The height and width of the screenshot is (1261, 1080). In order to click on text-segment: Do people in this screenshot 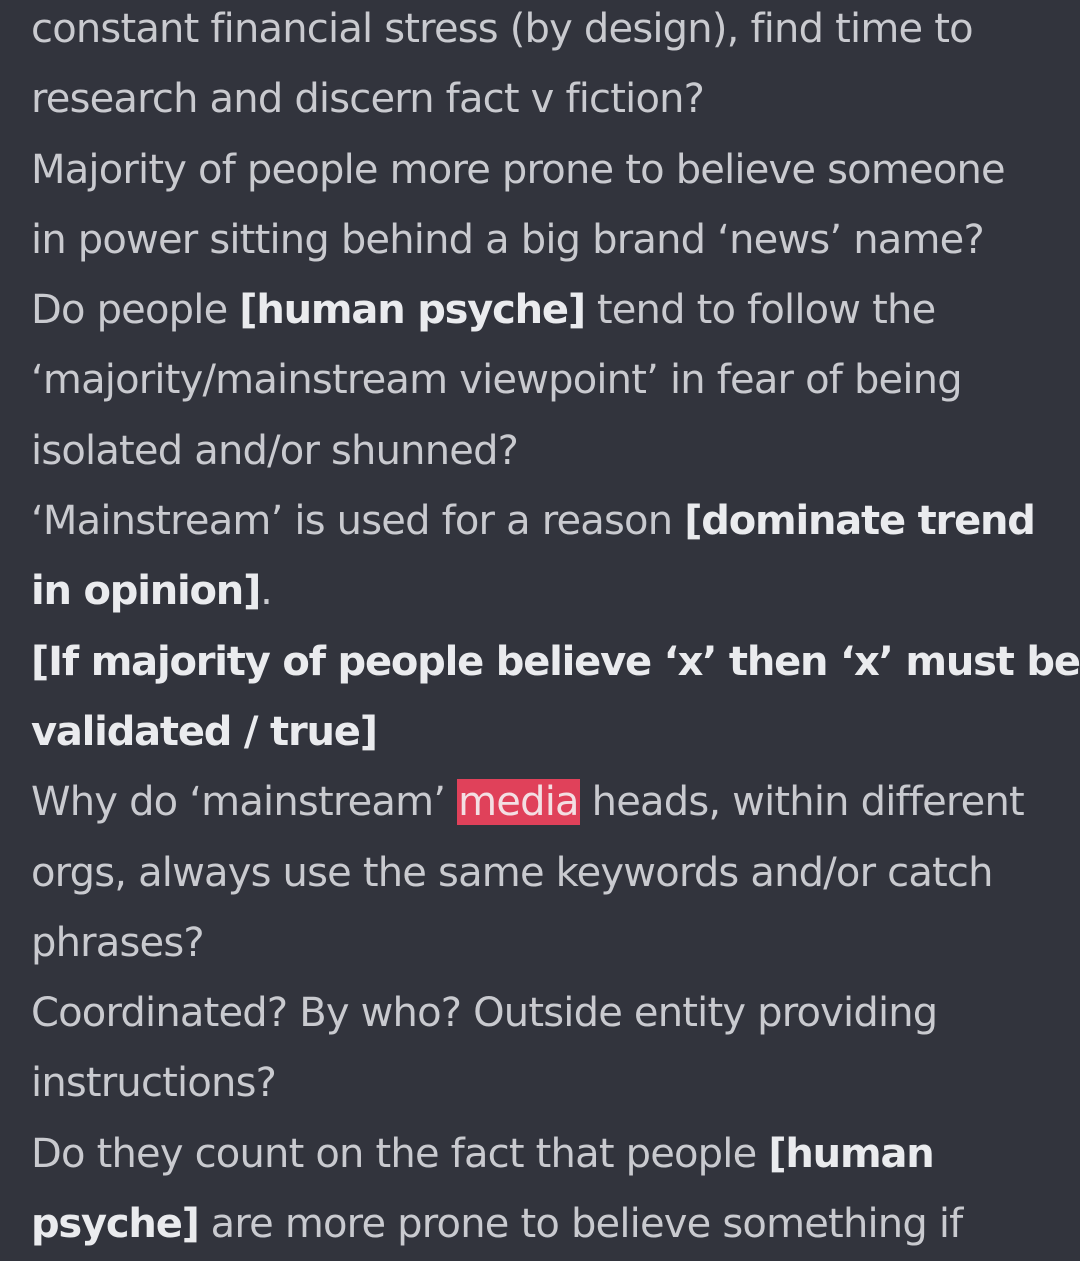, I will do `click(135, 310)`.